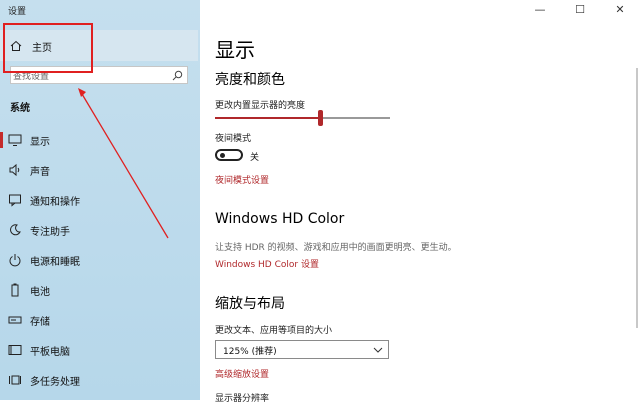  I want to click on maximize-button: ☐, so click(580, 9).